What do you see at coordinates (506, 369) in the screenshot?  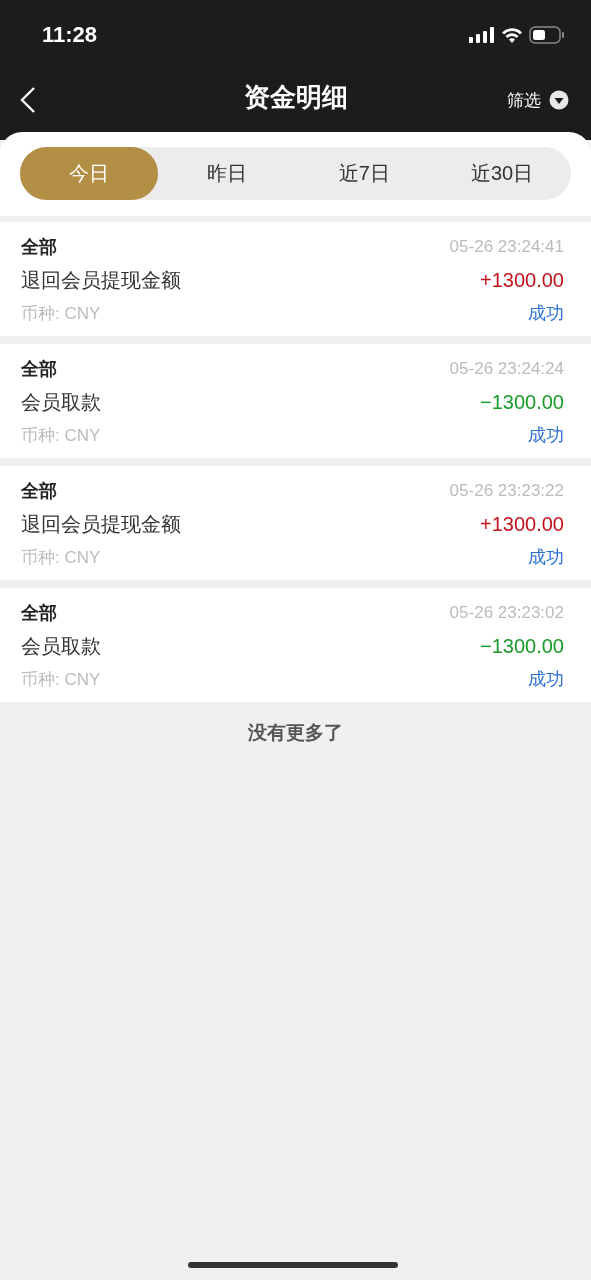 I see `record-time: 05-26 23:24:24` at bounding box center [506, 369].